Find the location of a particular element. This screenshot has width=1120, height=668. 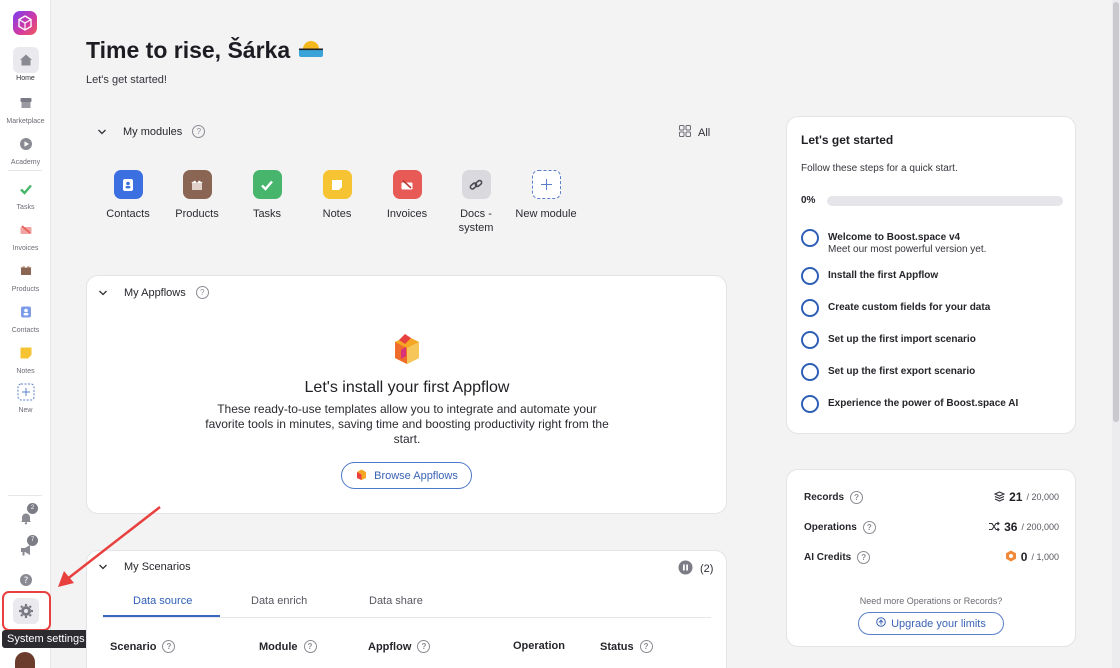

appflow-illustration-icon is located at coordinates (407, 351).